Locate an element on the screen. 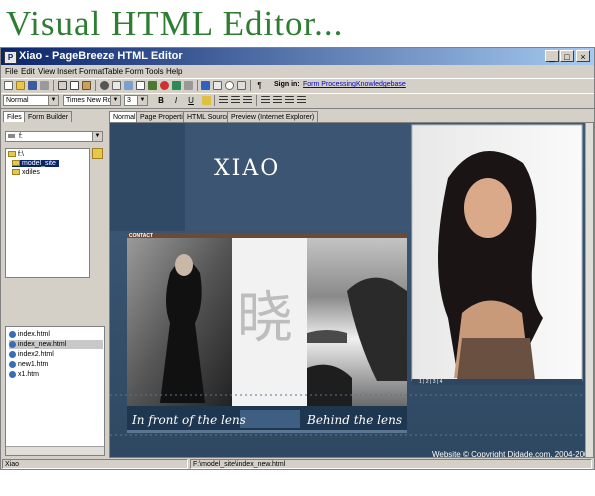 The width and height of the screenshot is (595, 496). tree-item-label: xdiles is located at coordinates (31, 172).